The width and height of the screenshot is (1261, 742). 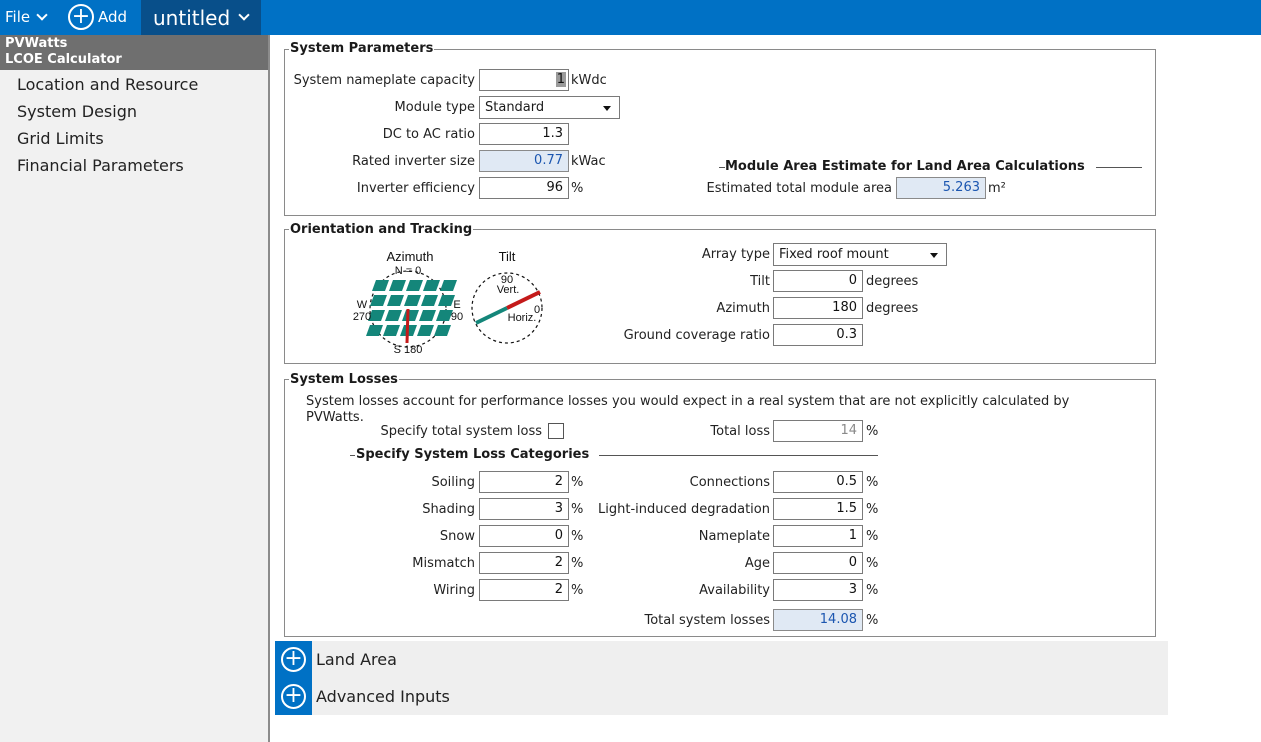 I want to click on azimuth-unit: degrees, so click(x=892, y=308).